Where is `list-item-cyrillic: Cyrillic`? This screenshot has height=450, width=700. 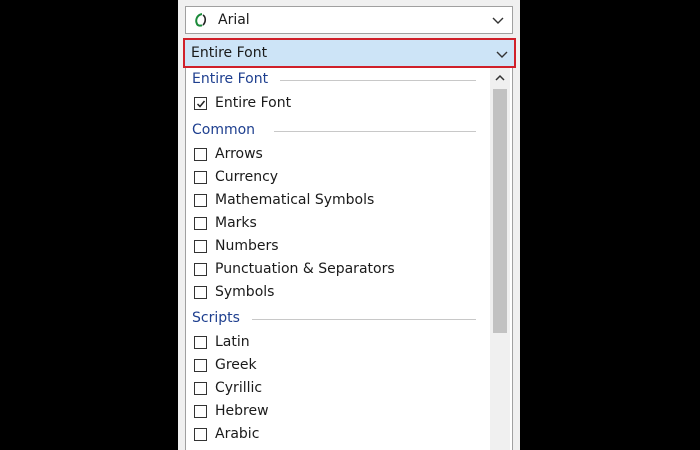 list-item-cyrillic: Cyrillic is located at coordinates (228, 388).